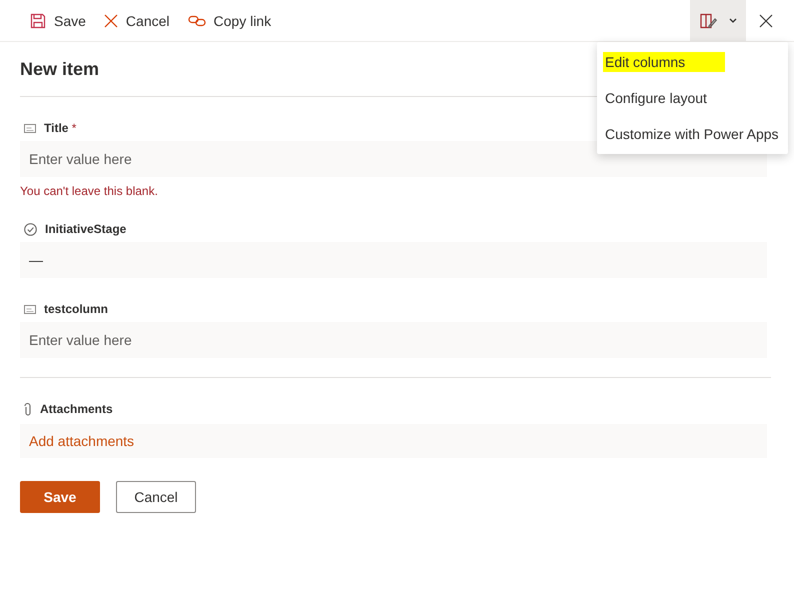  I want to click on add-attachments-link: Add attachments, so click(393, 441).